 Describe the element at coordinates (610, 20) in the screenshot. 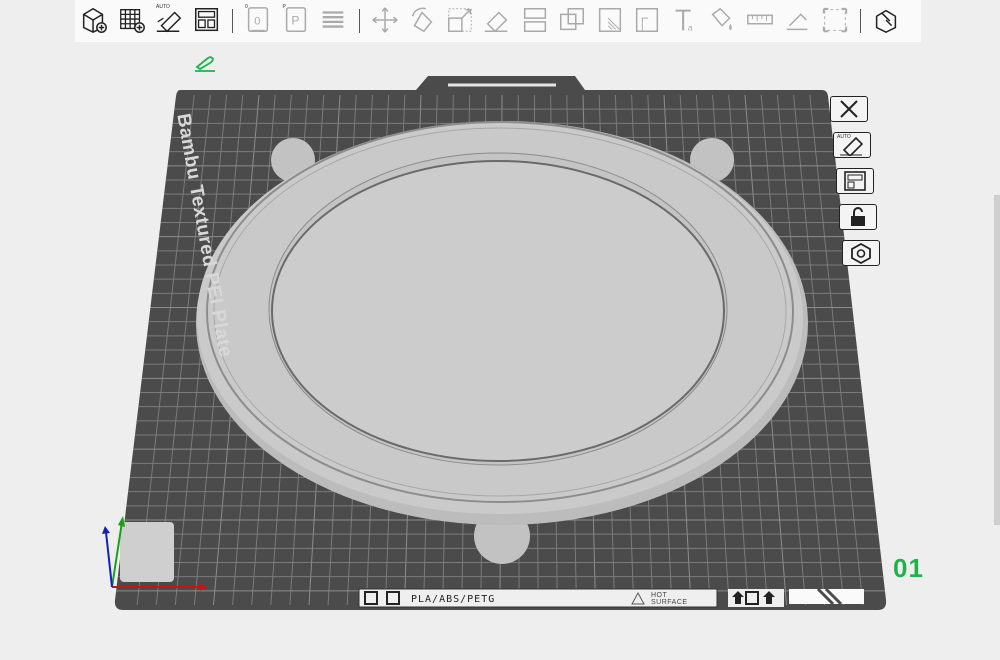

I see `support-paint-icon` at that location.